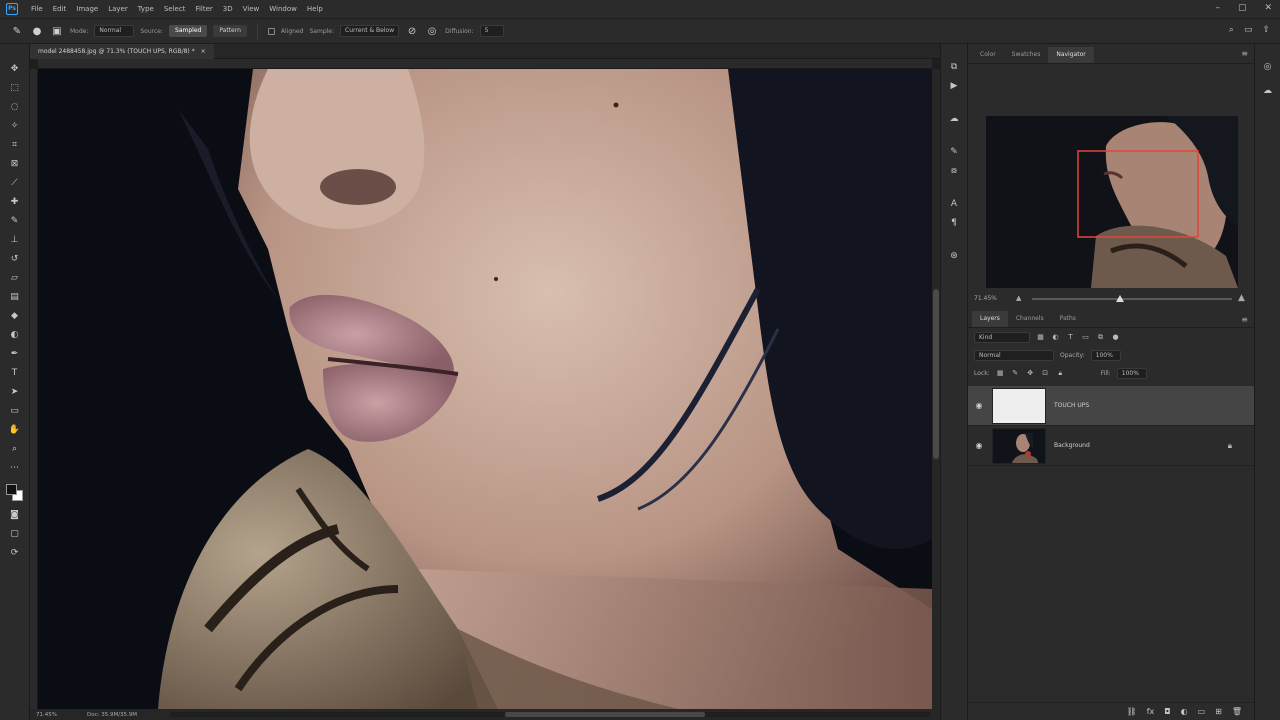 The height and width of the screenshot is (720, 1280). Describe the element at coordinates (12, 9) in the screenshot. I see `photoshop-logo: Ps` at that location.